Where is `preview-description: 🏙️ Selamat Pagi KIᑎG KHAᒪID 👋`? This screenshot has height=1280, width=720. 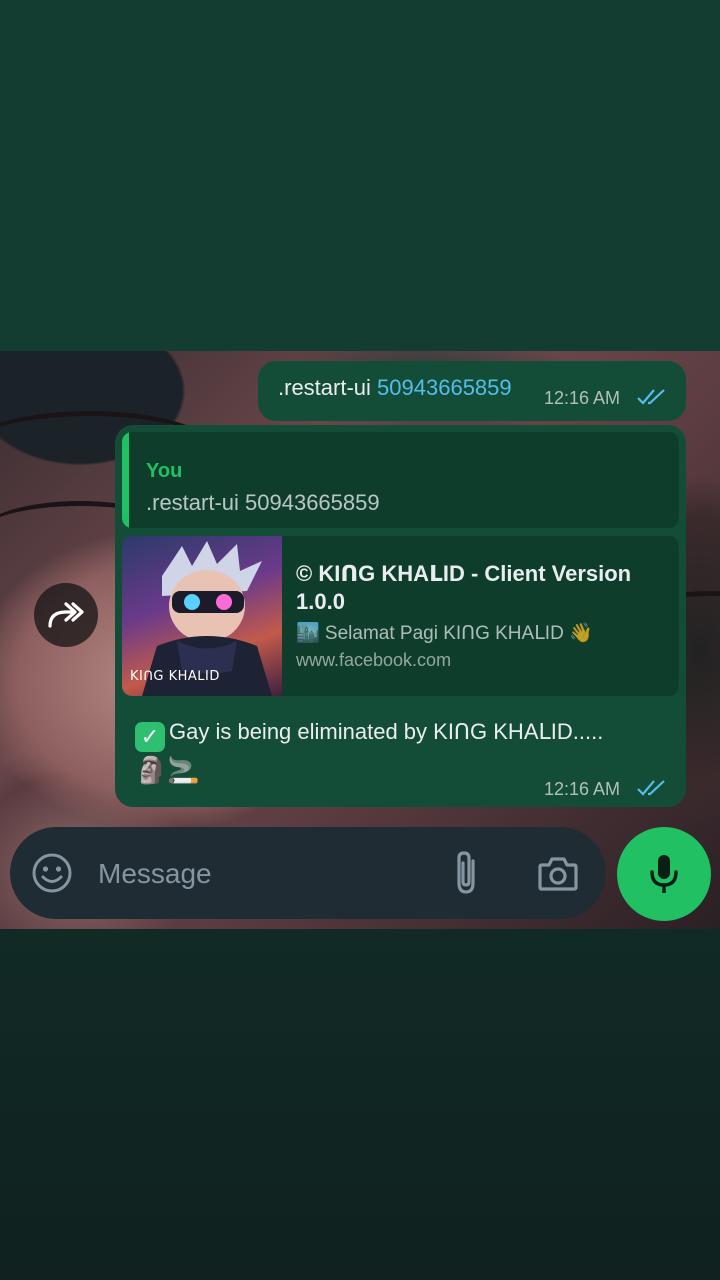
preview-description: 🏙️ Selamat Pagi KIᑎG KHAᒪID 👋 is located at coordinates (444, 633).